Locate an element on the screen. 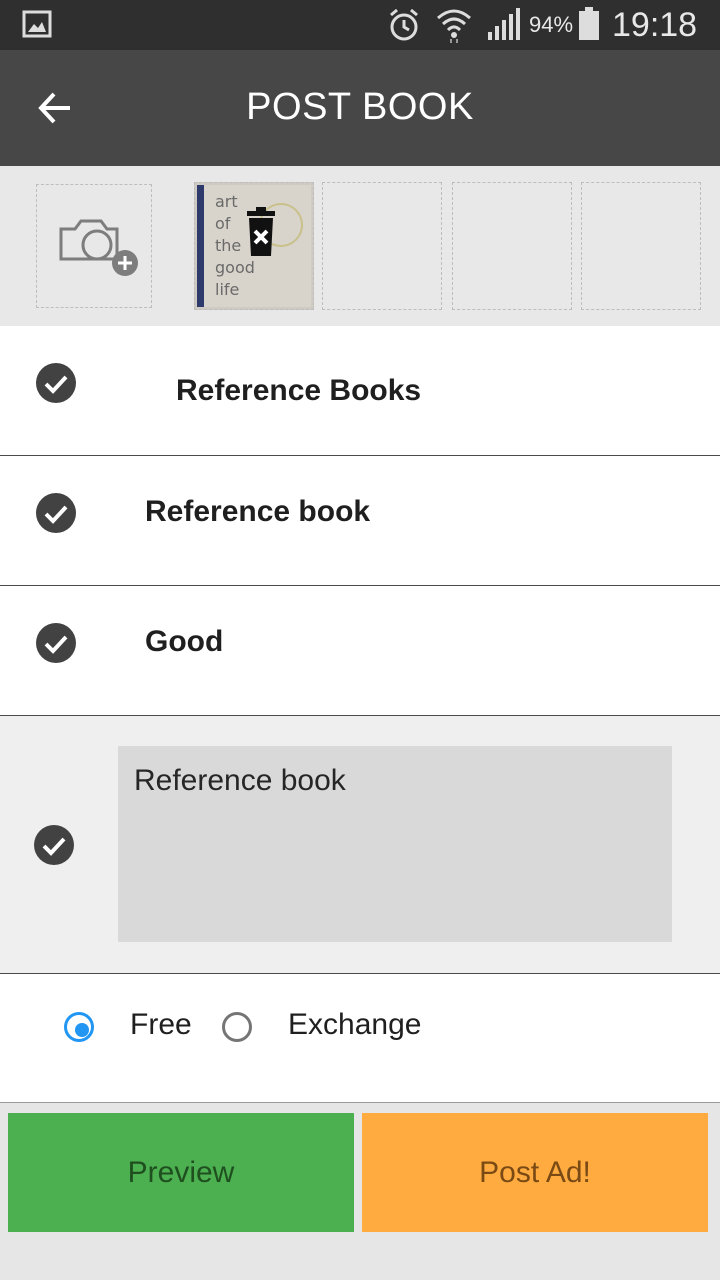 Image resolution: width=720 pixels, height=1280 pixels. gallery-icon is located at coordinates (37, 24).